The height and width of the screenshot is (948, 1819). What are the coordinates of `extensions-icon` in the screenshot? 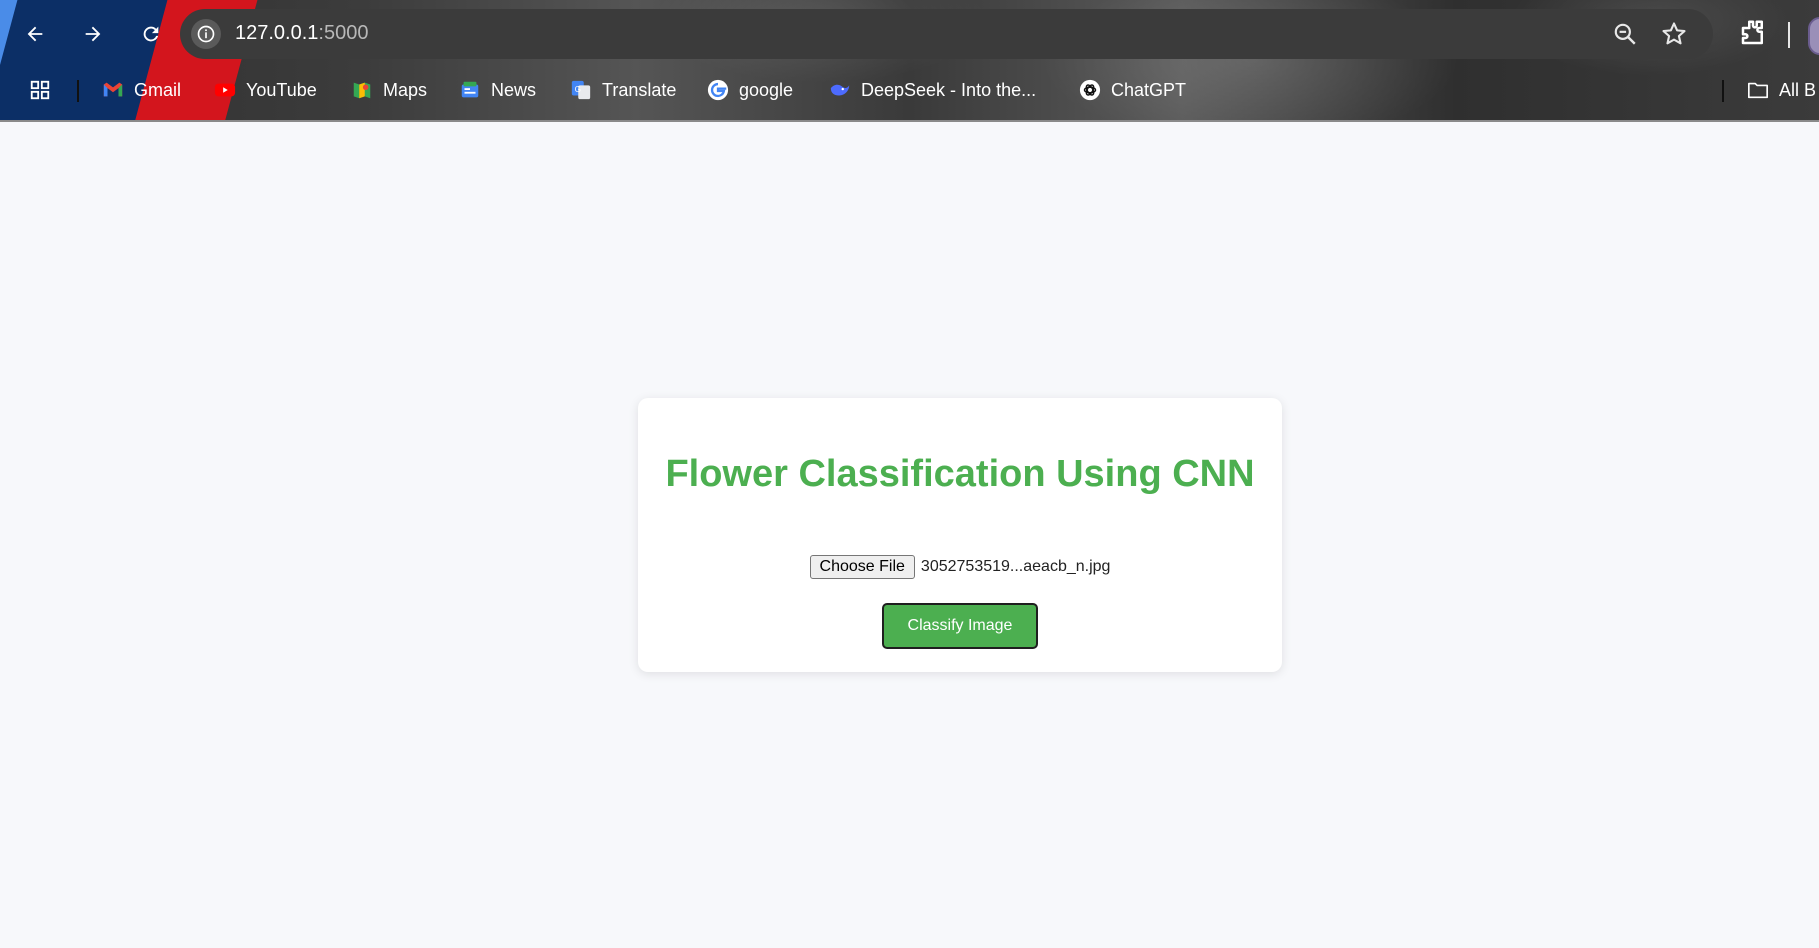 It's located at (1753, 33).